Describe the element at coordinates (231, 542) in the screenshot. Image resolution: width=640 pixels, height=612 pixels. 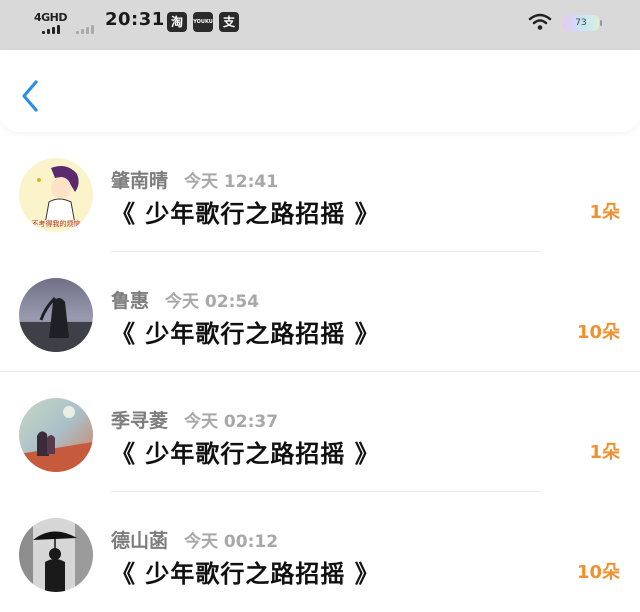
I see `record-time: 今天 00:12` at that location.